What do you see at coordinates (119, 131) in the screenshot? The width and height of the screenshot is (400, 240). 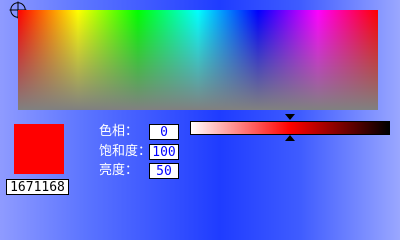 I see `hue-label: 色相：` at bounding box center [119, 131].